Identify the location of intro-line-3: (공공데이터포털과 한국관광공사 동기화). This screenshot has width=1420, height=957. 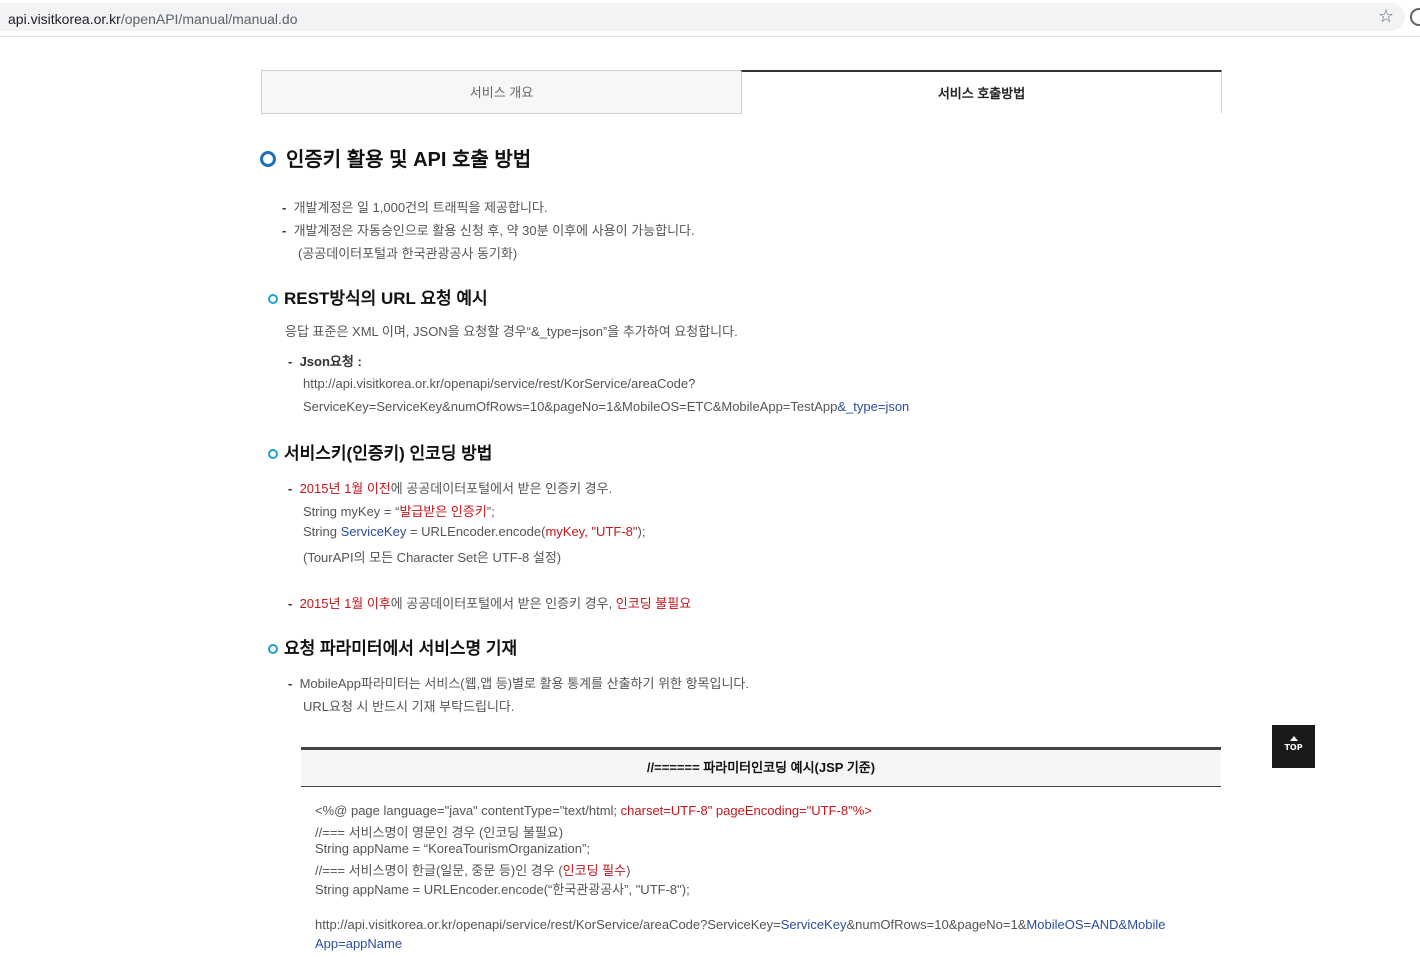
(408, 253).